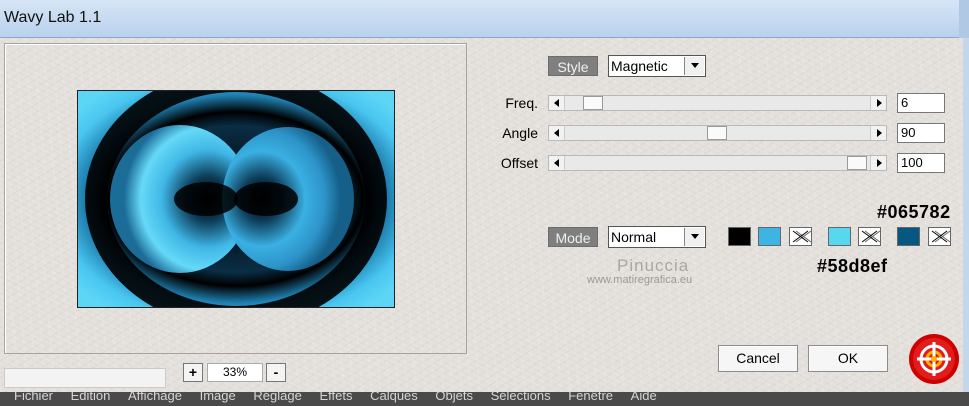 Image resolution: width=969 pixels, height=406 pixels. I want to click on title-bar: Wavy Lab 1.1, so click(484, 19).